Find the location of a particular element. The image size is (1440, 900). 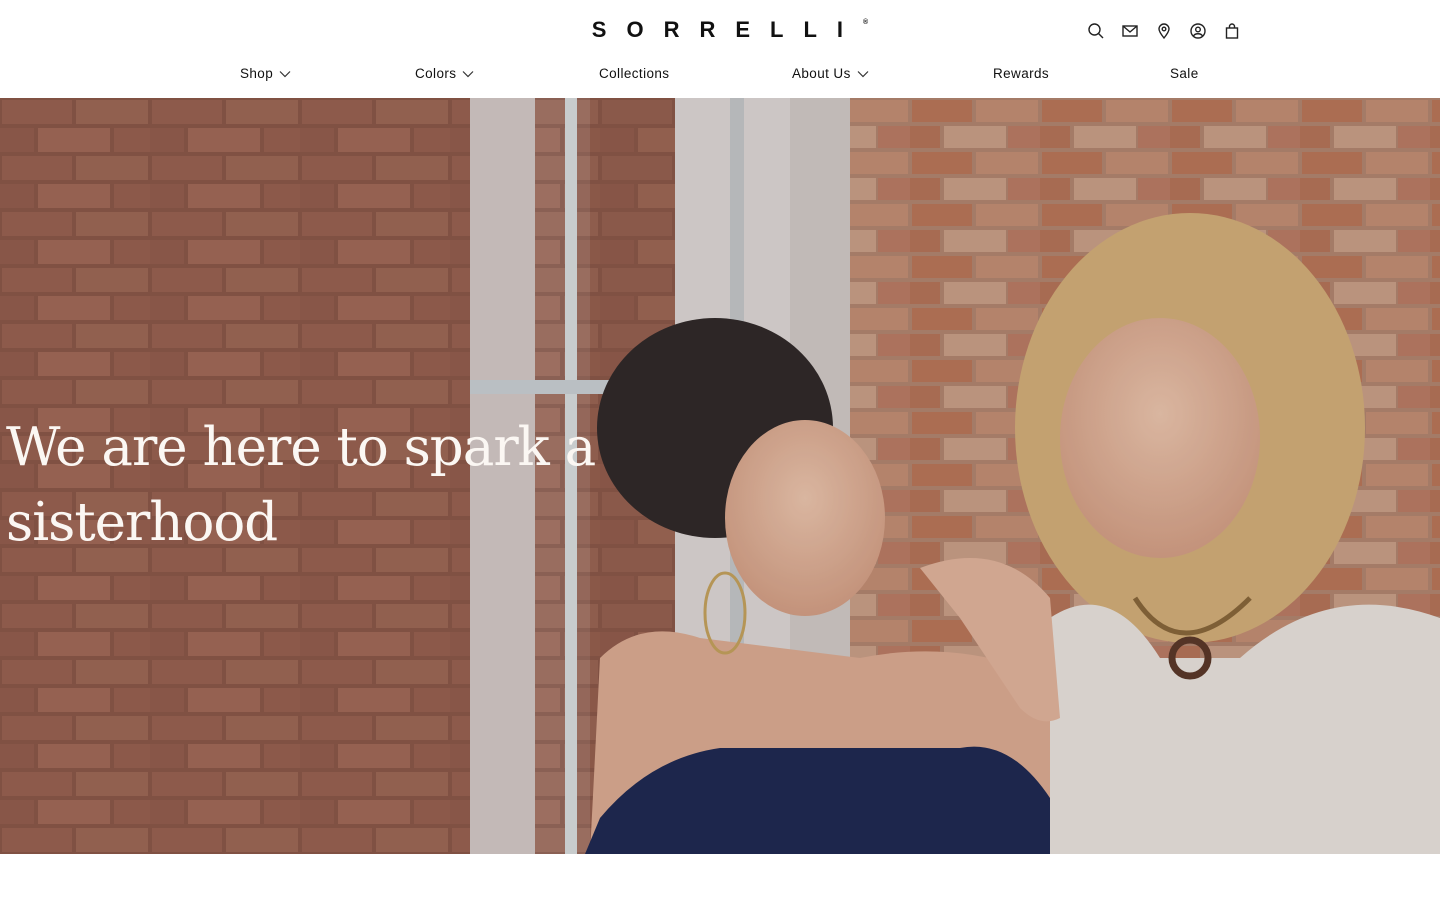

nav-item-collections: Collections is located at coordinates (634, 73).